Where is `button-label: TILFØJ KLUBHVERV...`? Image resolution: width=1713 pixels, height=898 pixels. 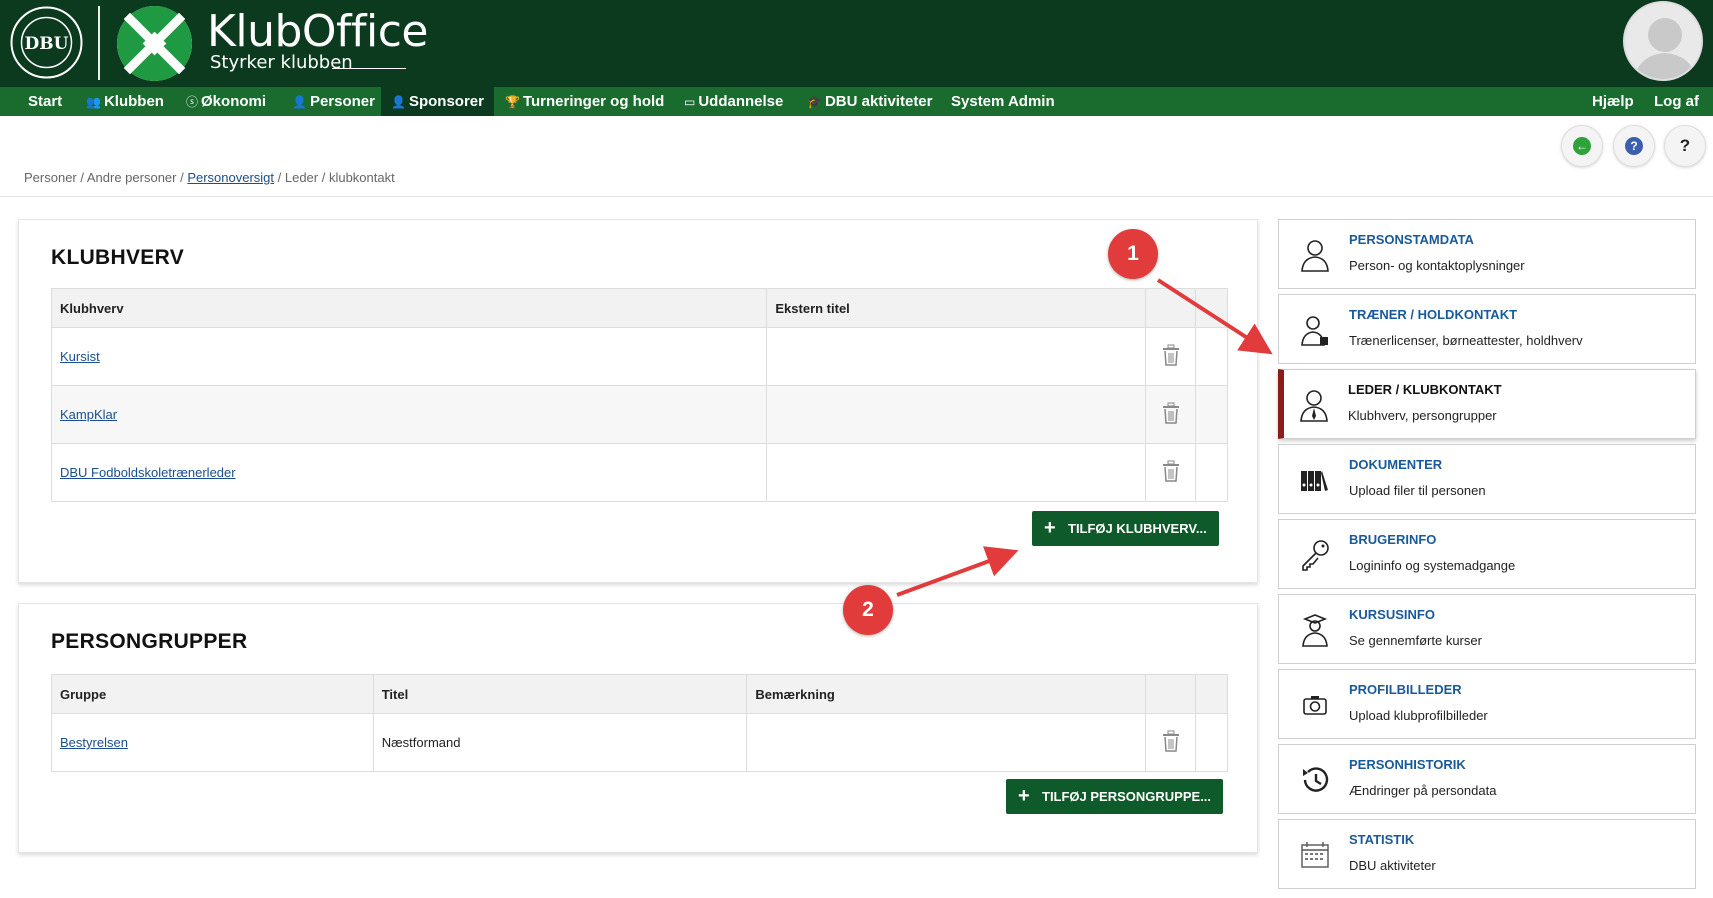 button-label: TILFØJ KLUBHVERV... is located at coordinates (1137, 528).